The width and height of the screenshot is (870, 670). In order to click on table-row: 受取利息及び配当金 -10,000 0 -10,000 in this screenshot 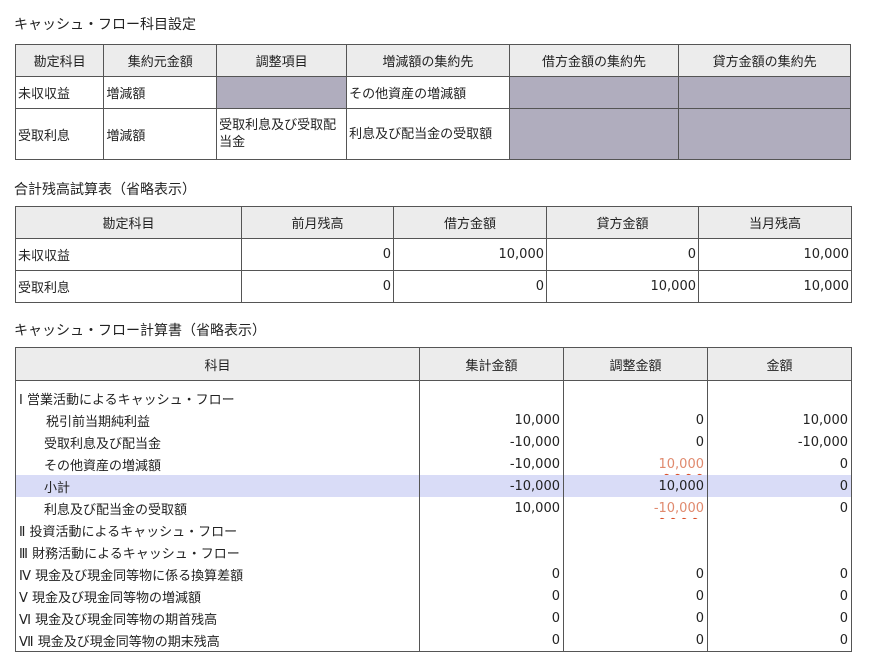, I will do `click(433, 442)`.